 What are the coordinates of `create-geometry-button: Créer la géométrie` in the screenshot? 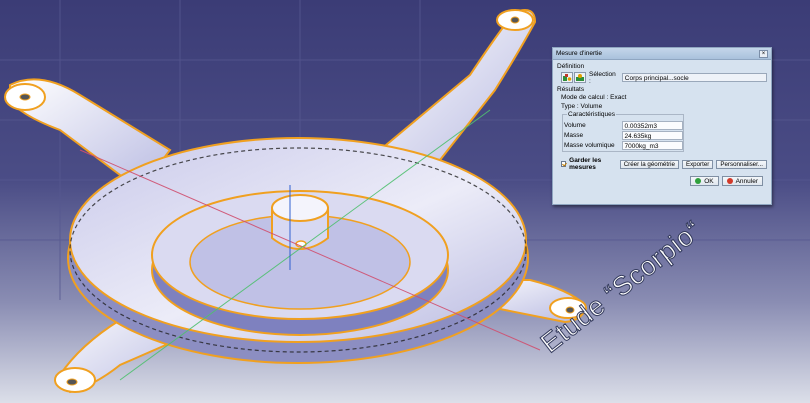 It's located at (649, 164).